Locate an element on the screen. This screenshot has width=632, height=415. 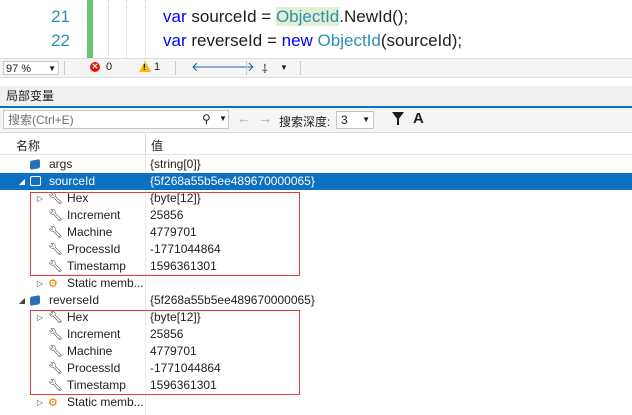
grid-header: 名称 值 is located at coordinates (316, 144).